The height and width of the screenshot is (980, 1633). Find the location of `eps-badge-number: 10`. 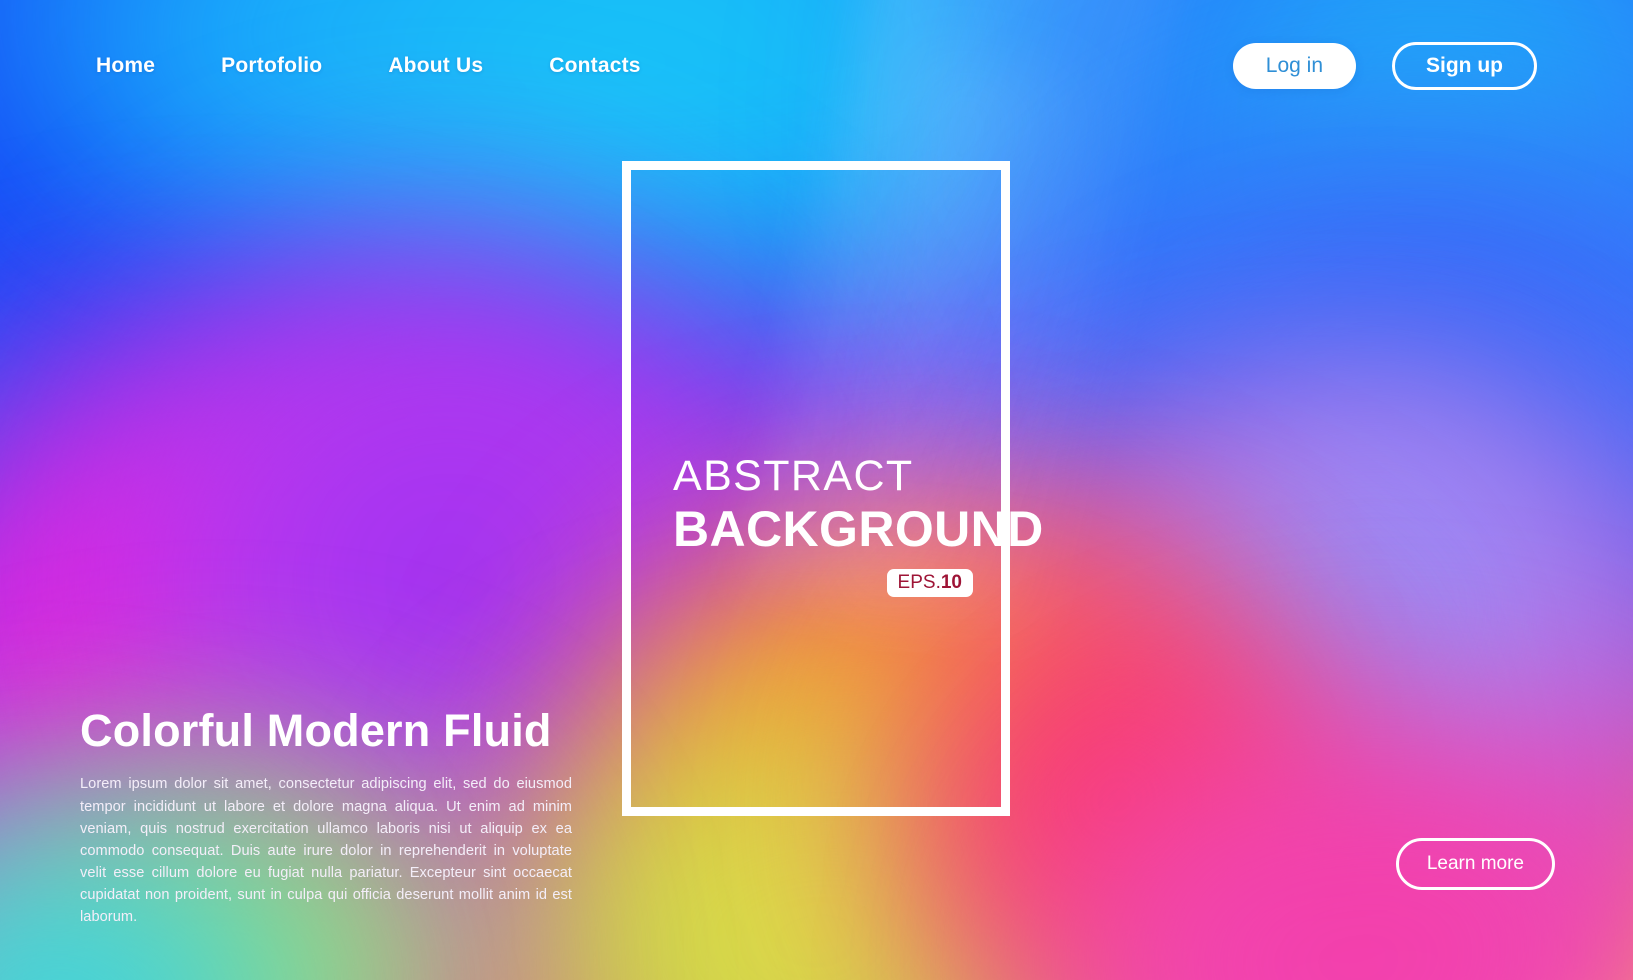

eps-badge-number: 10 is located at coordinates (951, 582).